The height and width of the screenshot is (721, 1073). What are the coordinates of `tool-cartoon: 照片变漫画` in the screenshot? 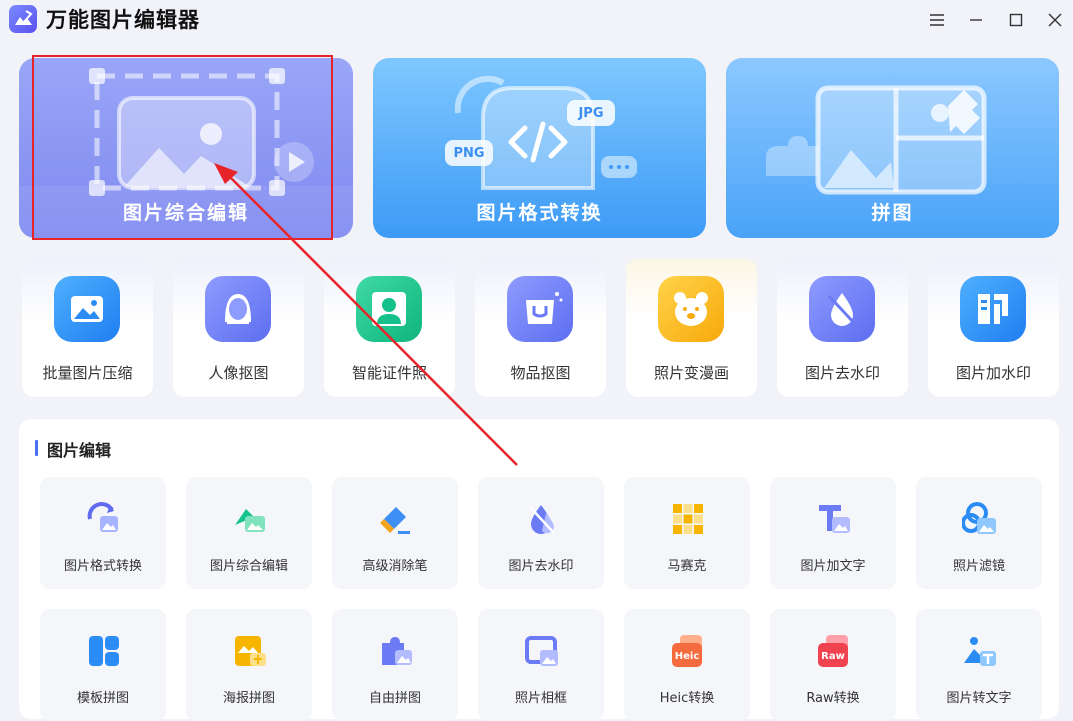 It's located at (691, 328).